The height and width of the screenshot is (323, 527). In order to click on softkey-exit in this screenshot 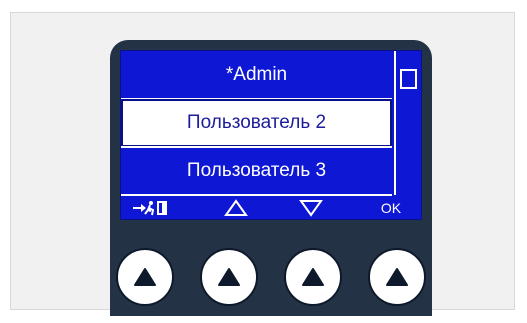, I will do `click(151, 208)`.